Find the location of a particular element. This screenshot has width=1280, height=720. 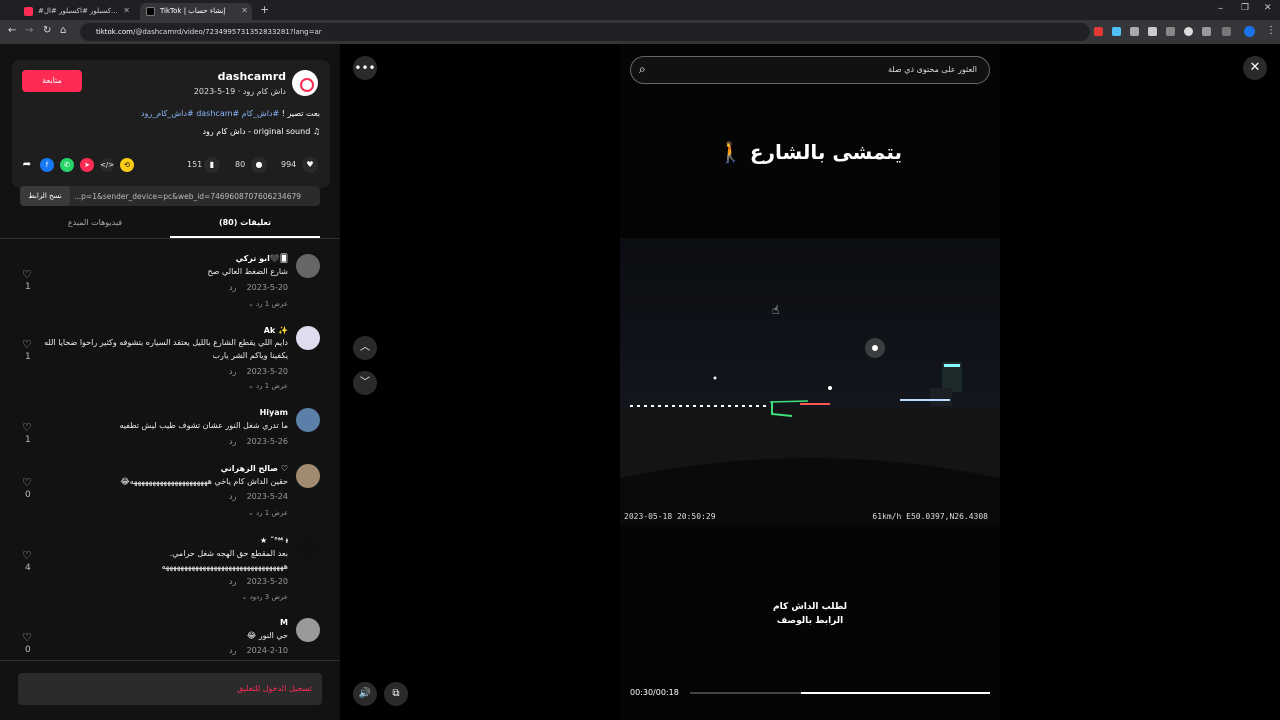

comment-text: حي النور 😂 is located at coordinates (267, 635).